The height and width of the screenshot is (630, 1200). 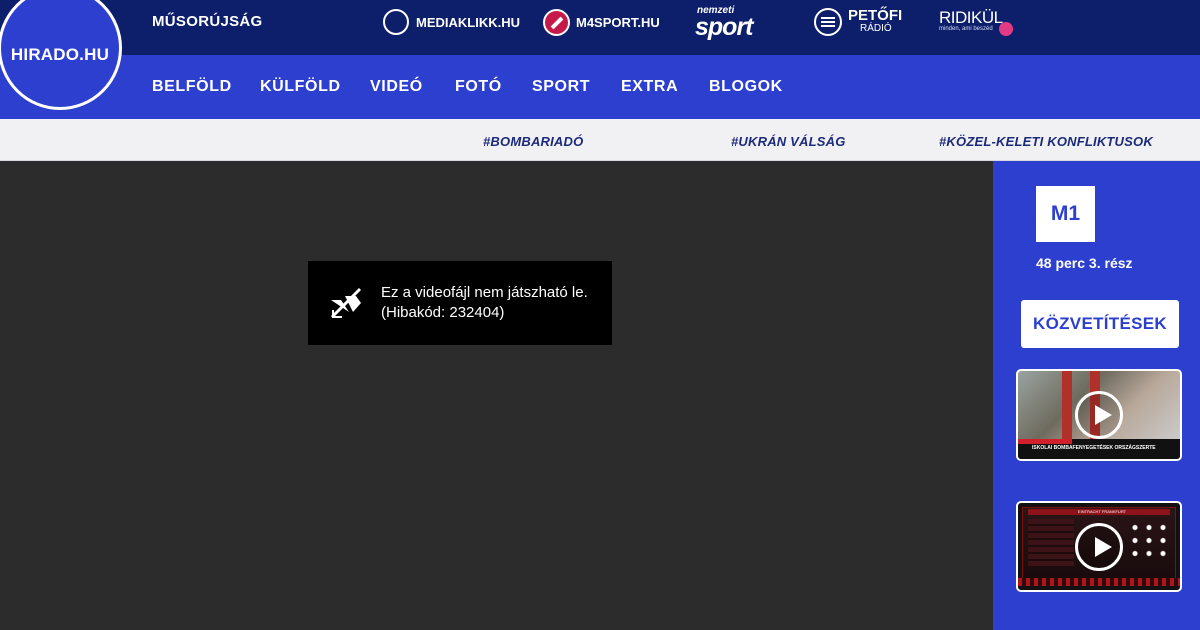 I want to click on petofi-sub-label: RÁDIÓ, so click(x=876, y=28).